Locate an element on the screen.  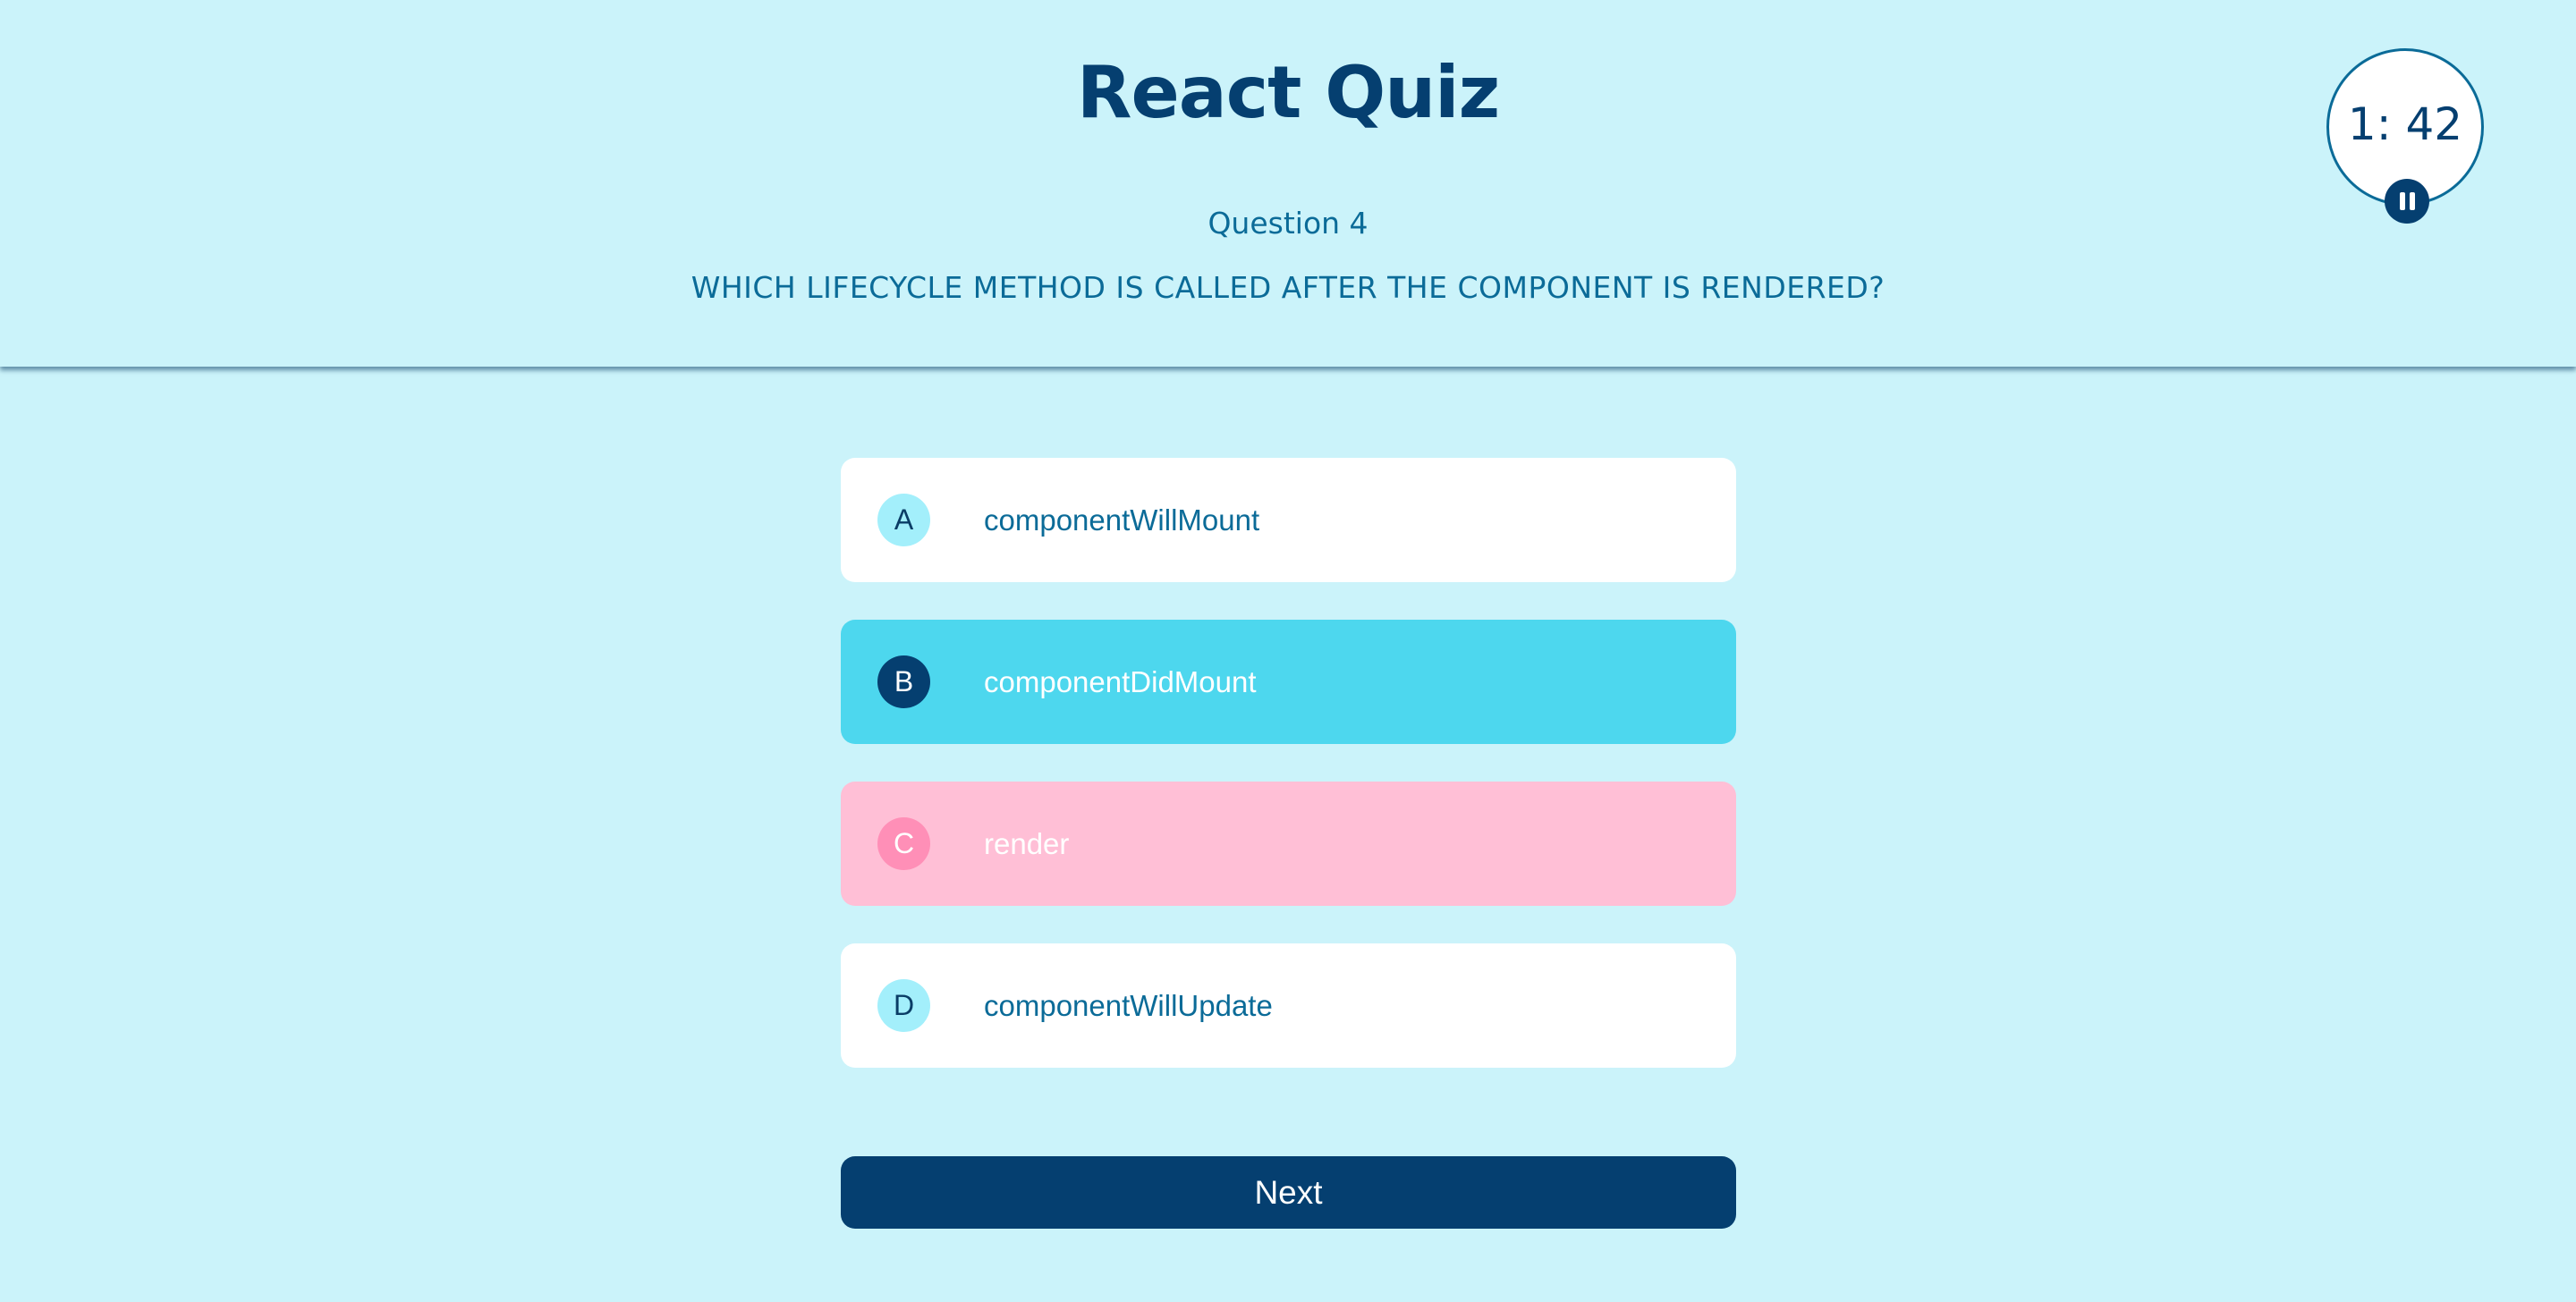
option-label: render is located at coordinates (1027, 843).